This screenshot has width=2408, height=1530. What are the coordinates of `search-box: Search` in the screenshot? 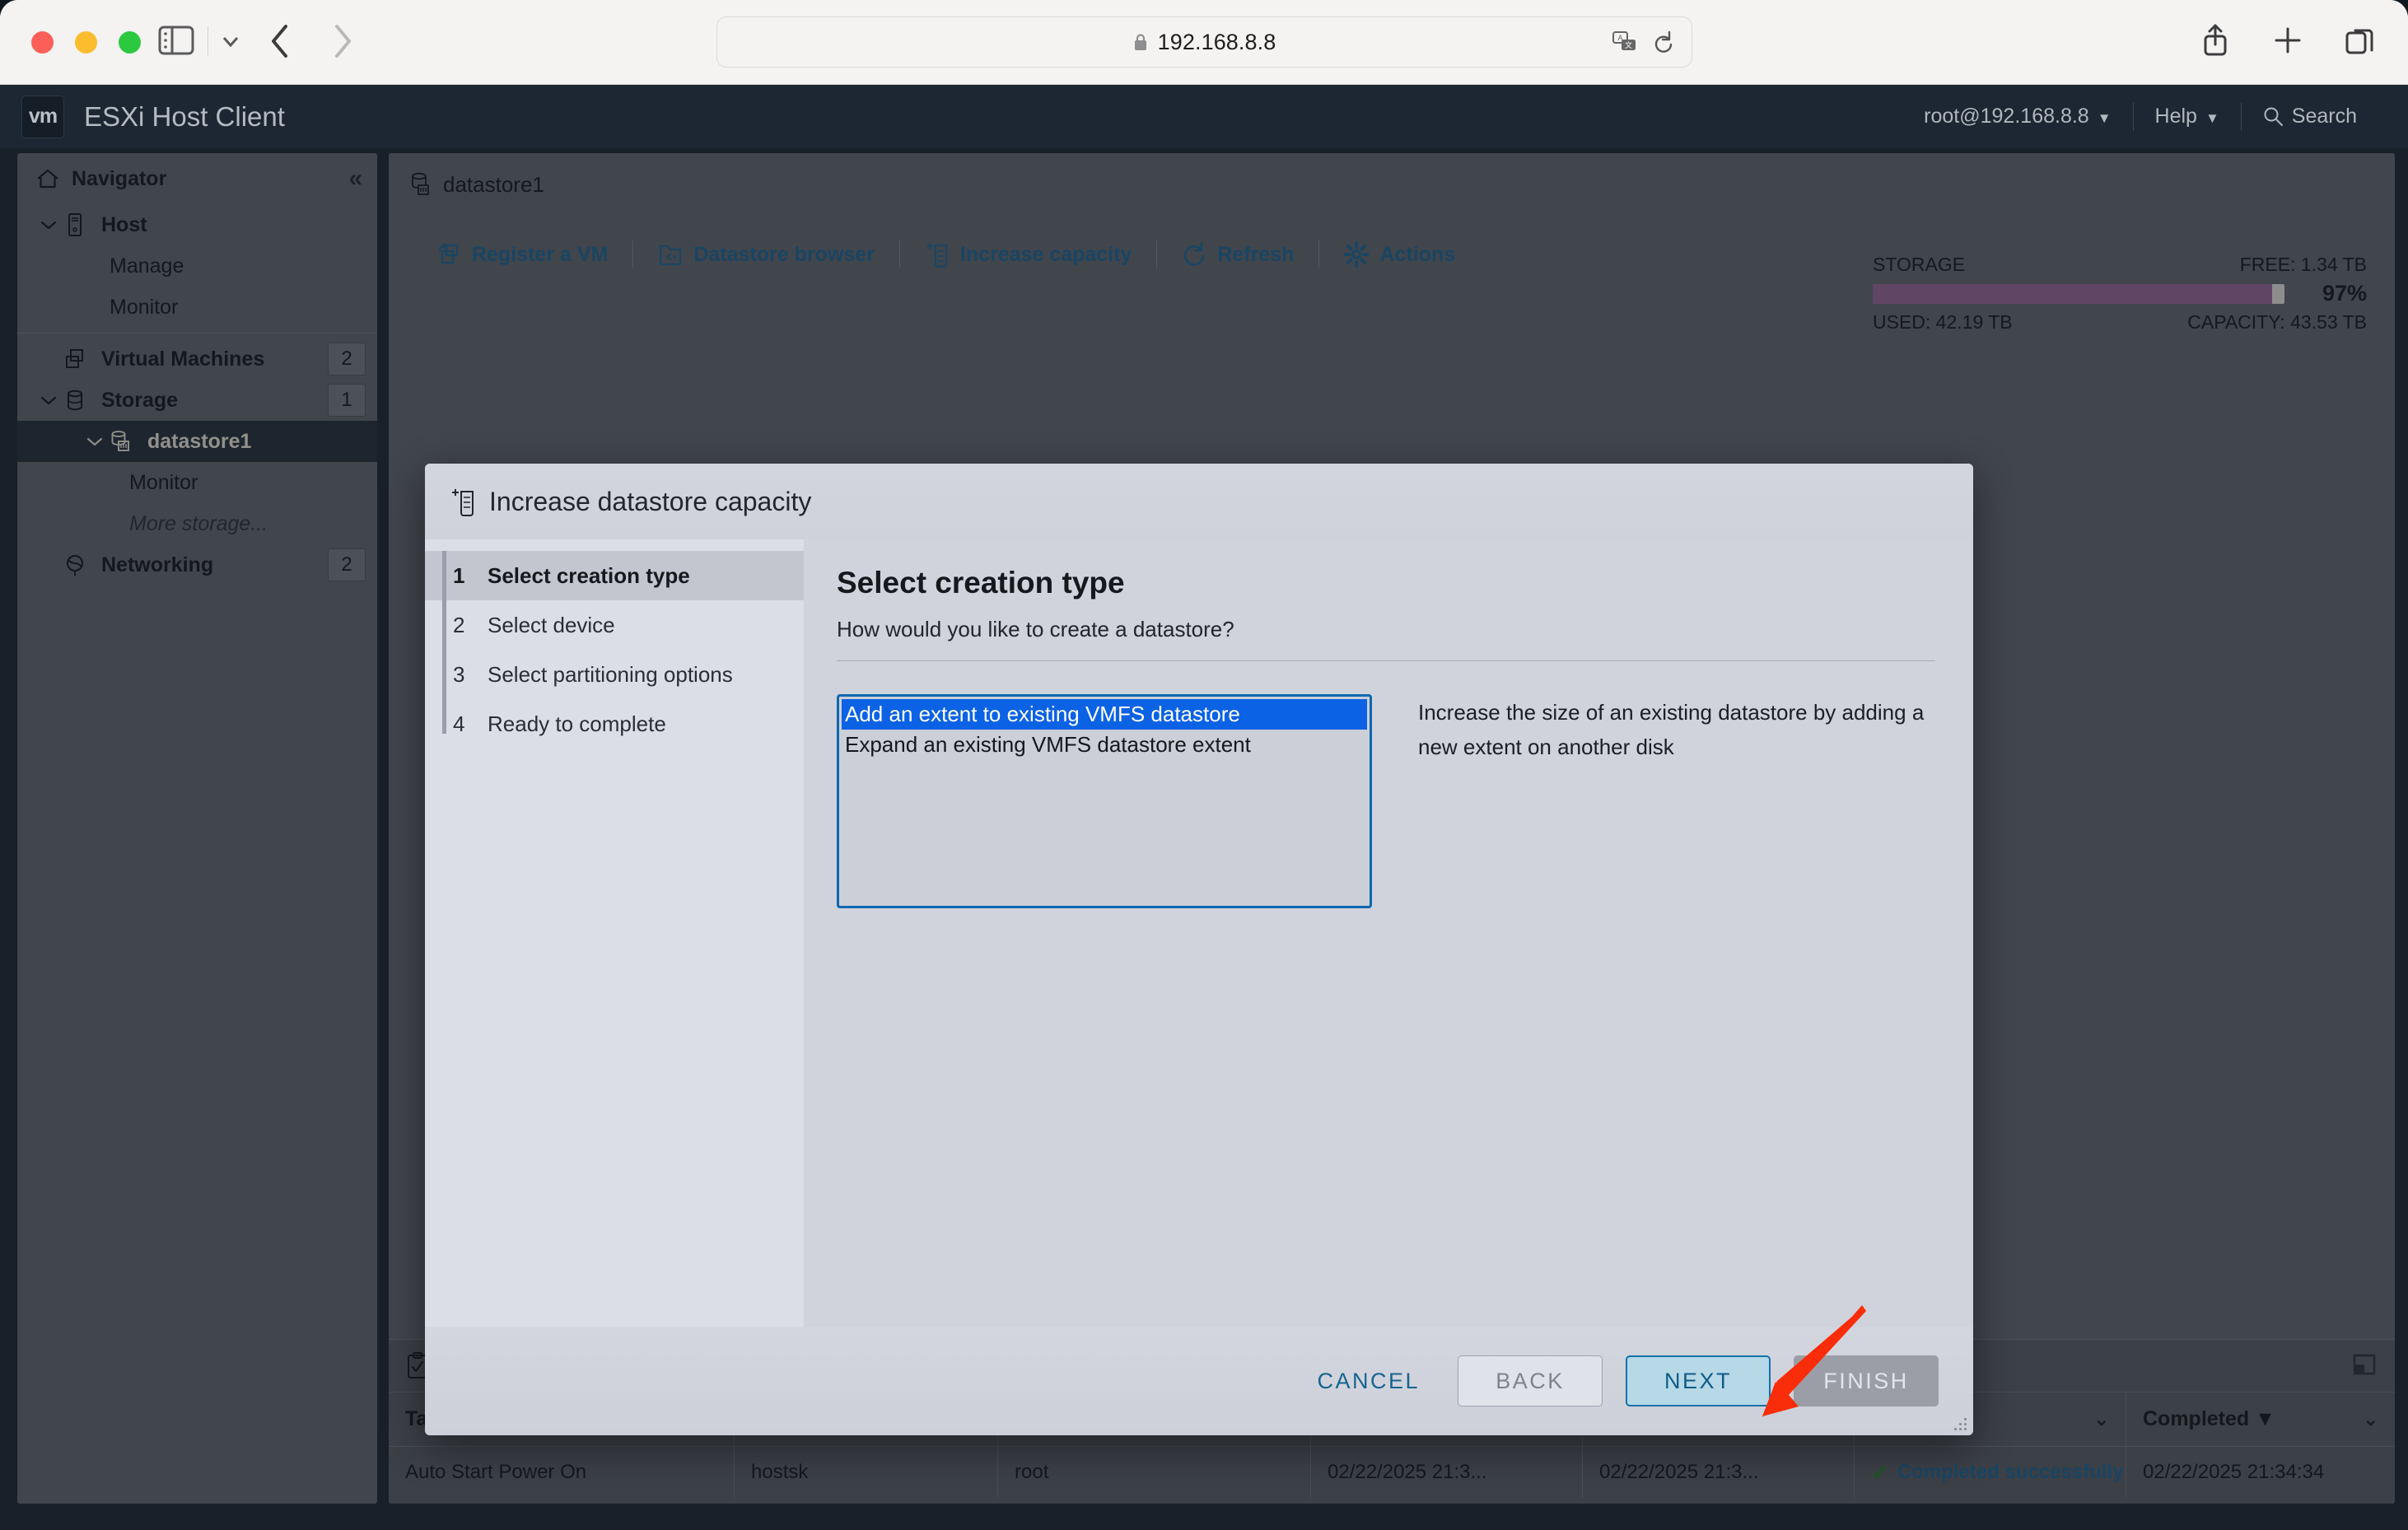 It's located at (2310, 116).